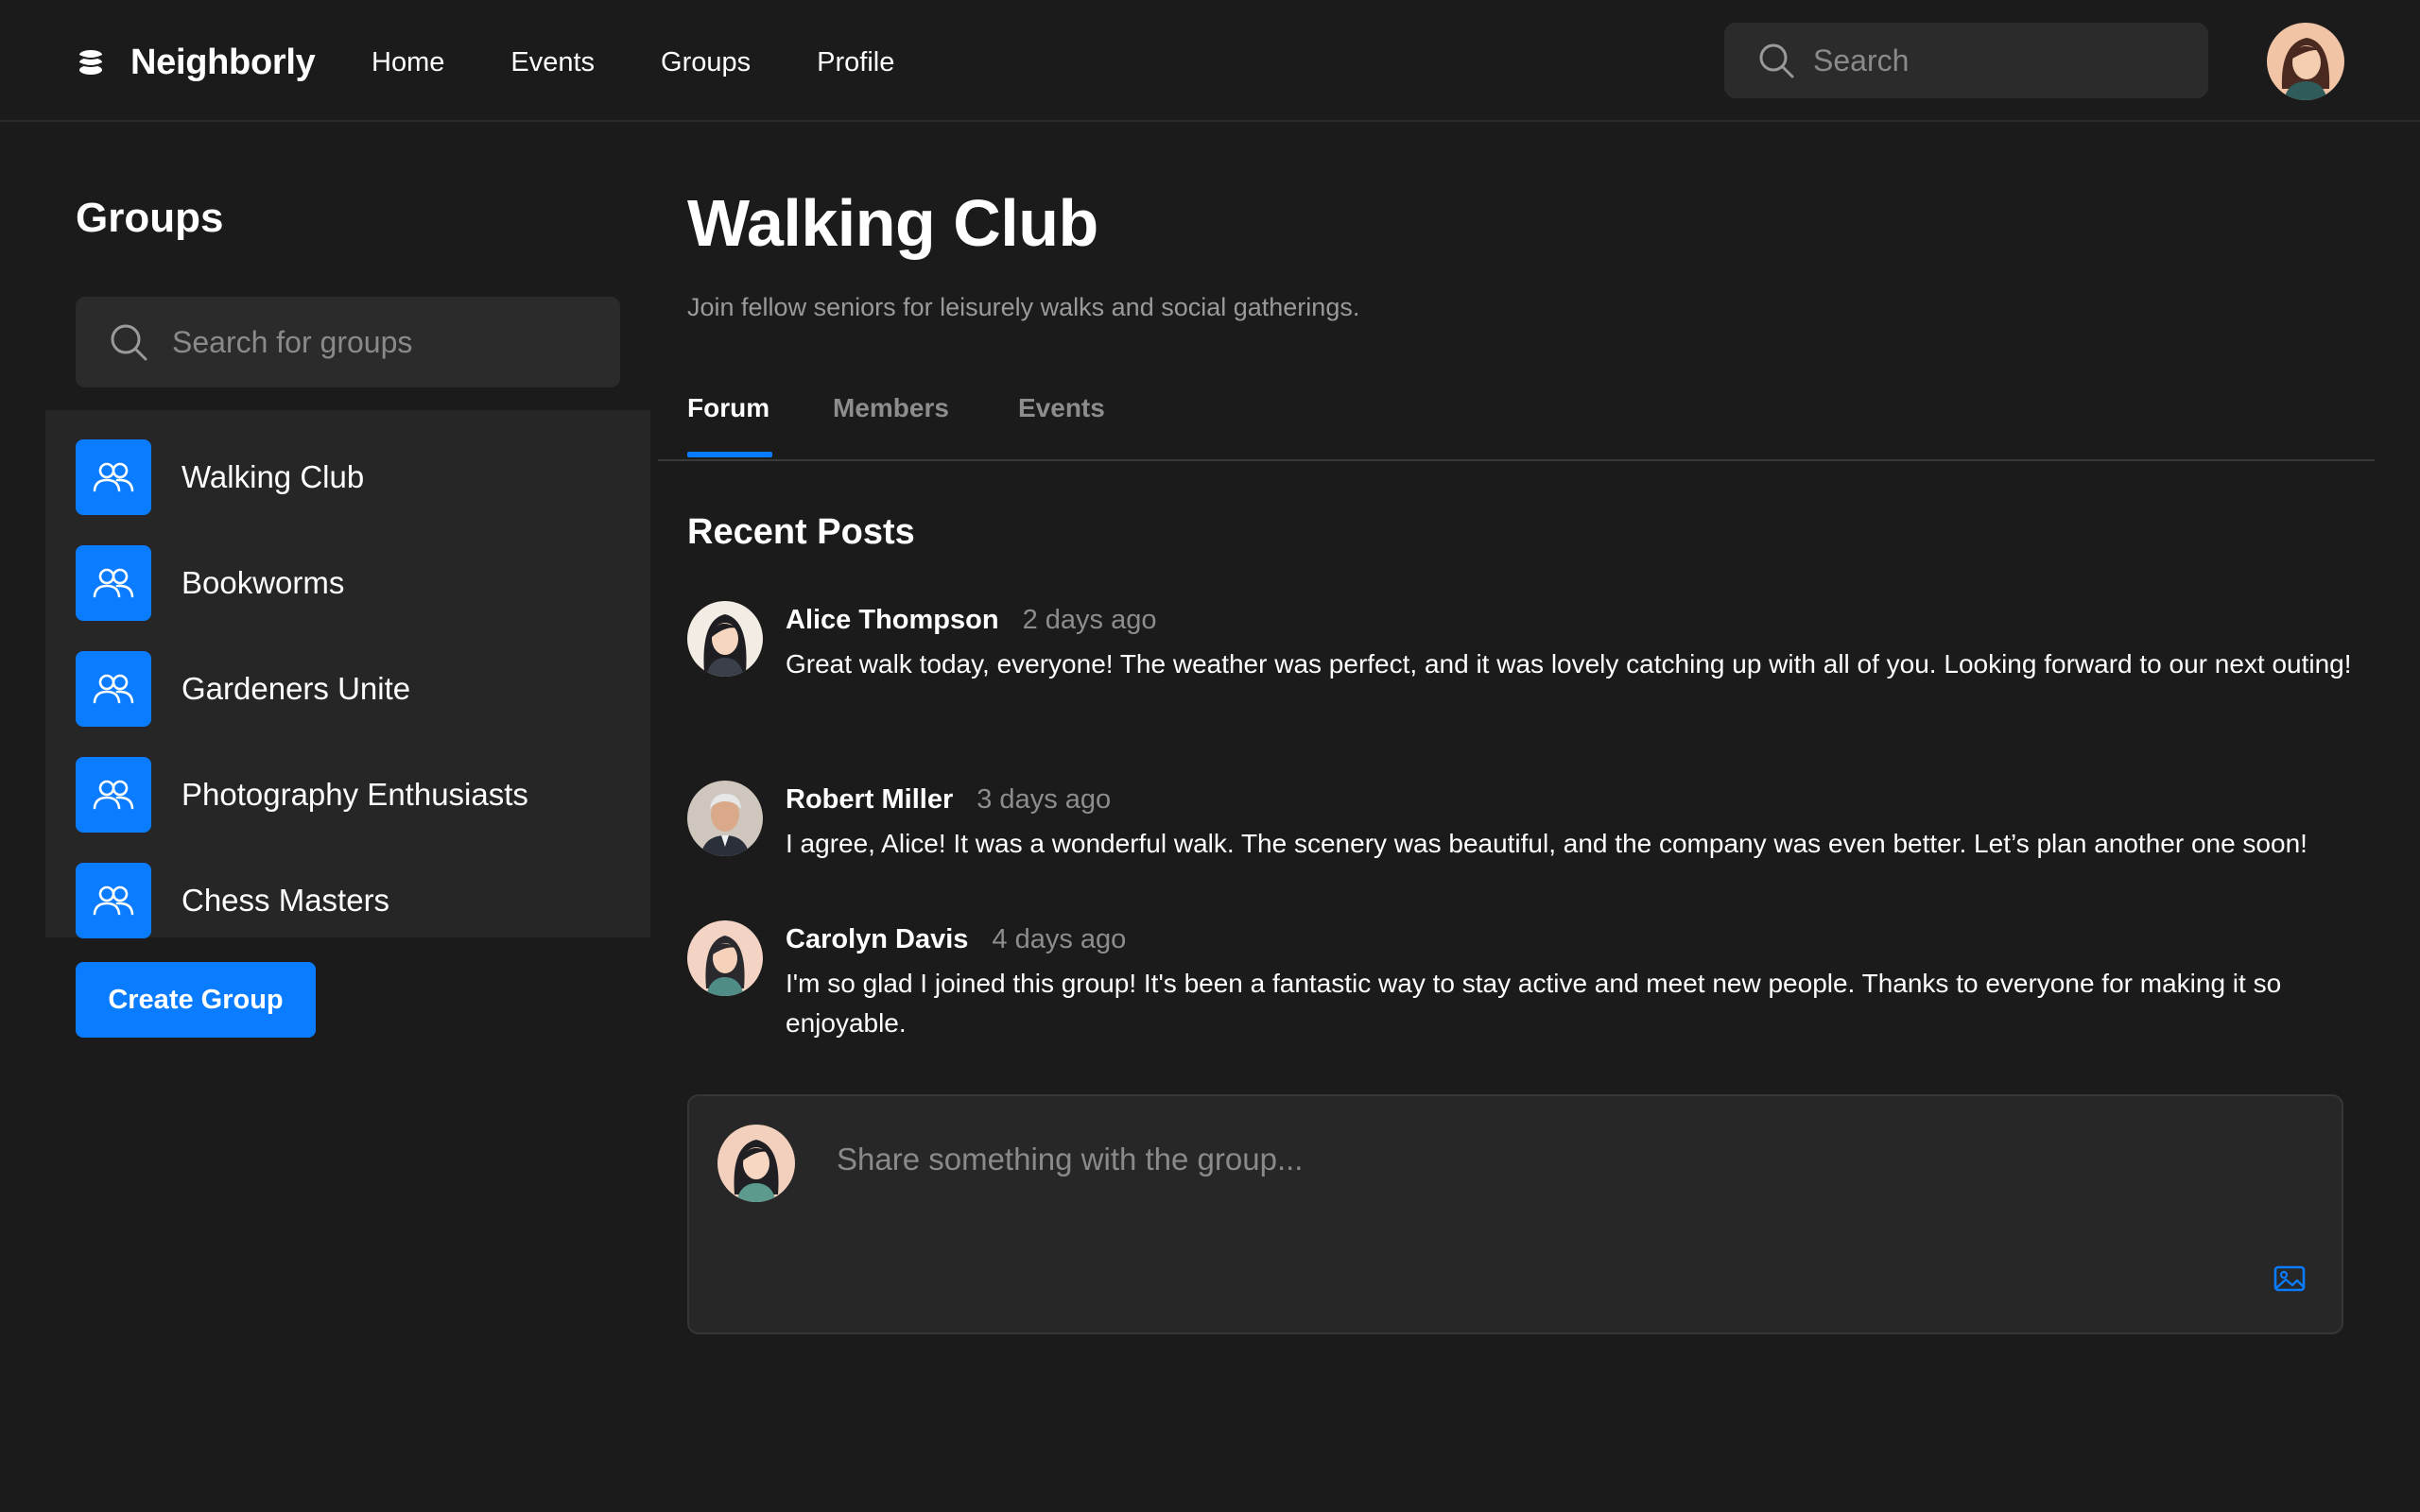  What do you see at coordinates (1089, 620) in the screenshot?
I see `post-timestamp: 2 days ago` at bounding box center [1089, 620].